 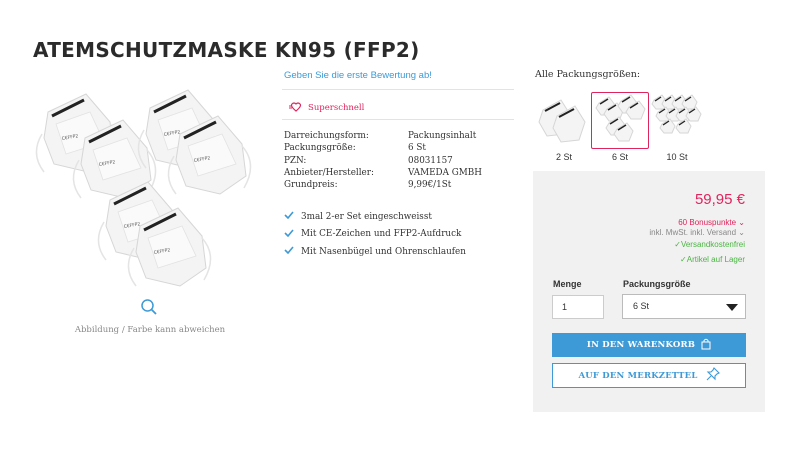 What do you see at coordinates (641, 306) in the screenshot?
I see `pack-size-selected: 6 St` at bounding box center [641, 306].